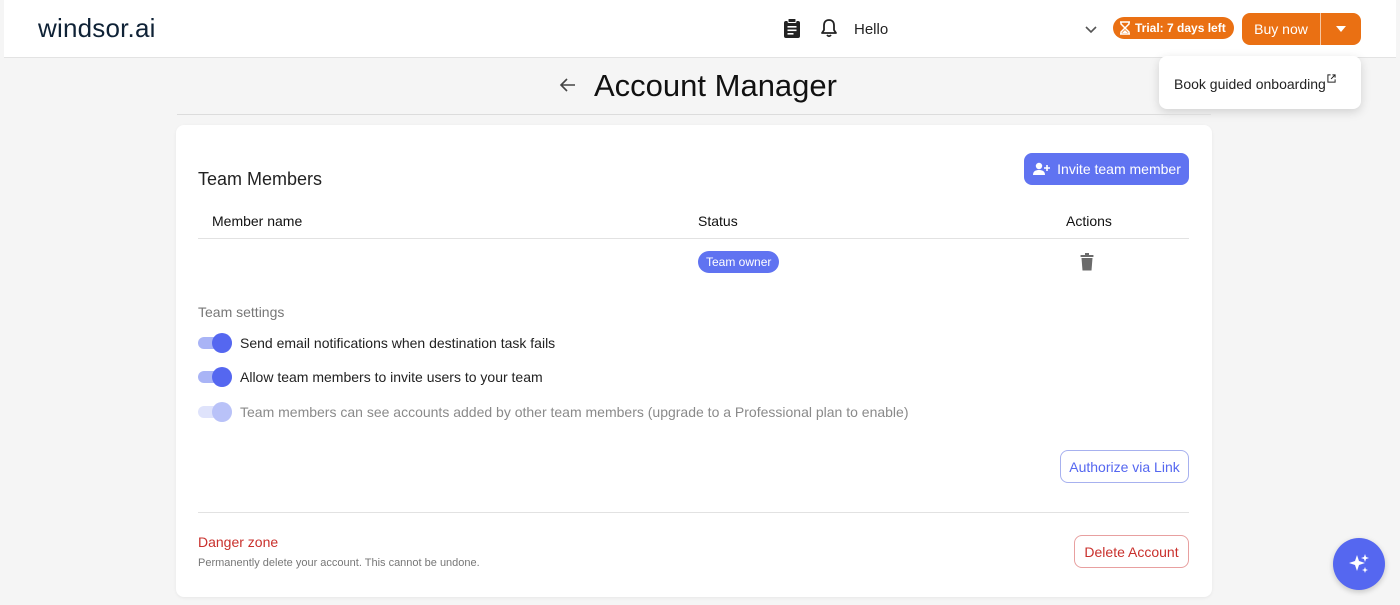 The image size is (1400, 605). Describe the element at coordinates (238, 542) in the screenshot. I see `danger-zone-title: Danger zone` at that location.